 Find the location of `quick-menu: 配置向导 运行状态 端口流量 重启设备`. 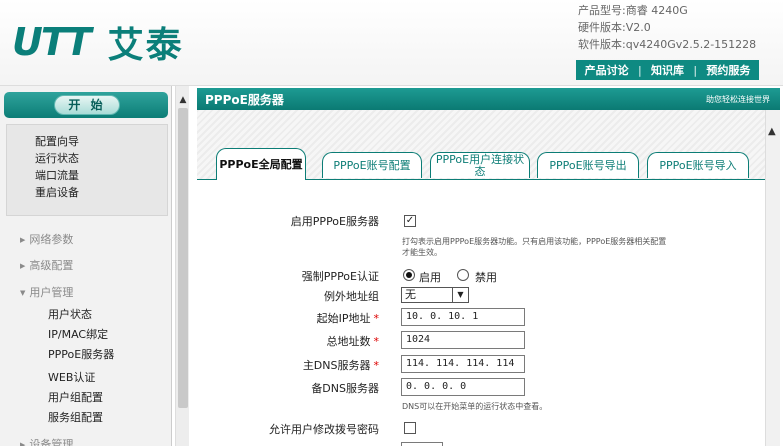

quick-menu: 配置向导 运行状态 端口流量 重启设备 is located at coordinates (87, 170).